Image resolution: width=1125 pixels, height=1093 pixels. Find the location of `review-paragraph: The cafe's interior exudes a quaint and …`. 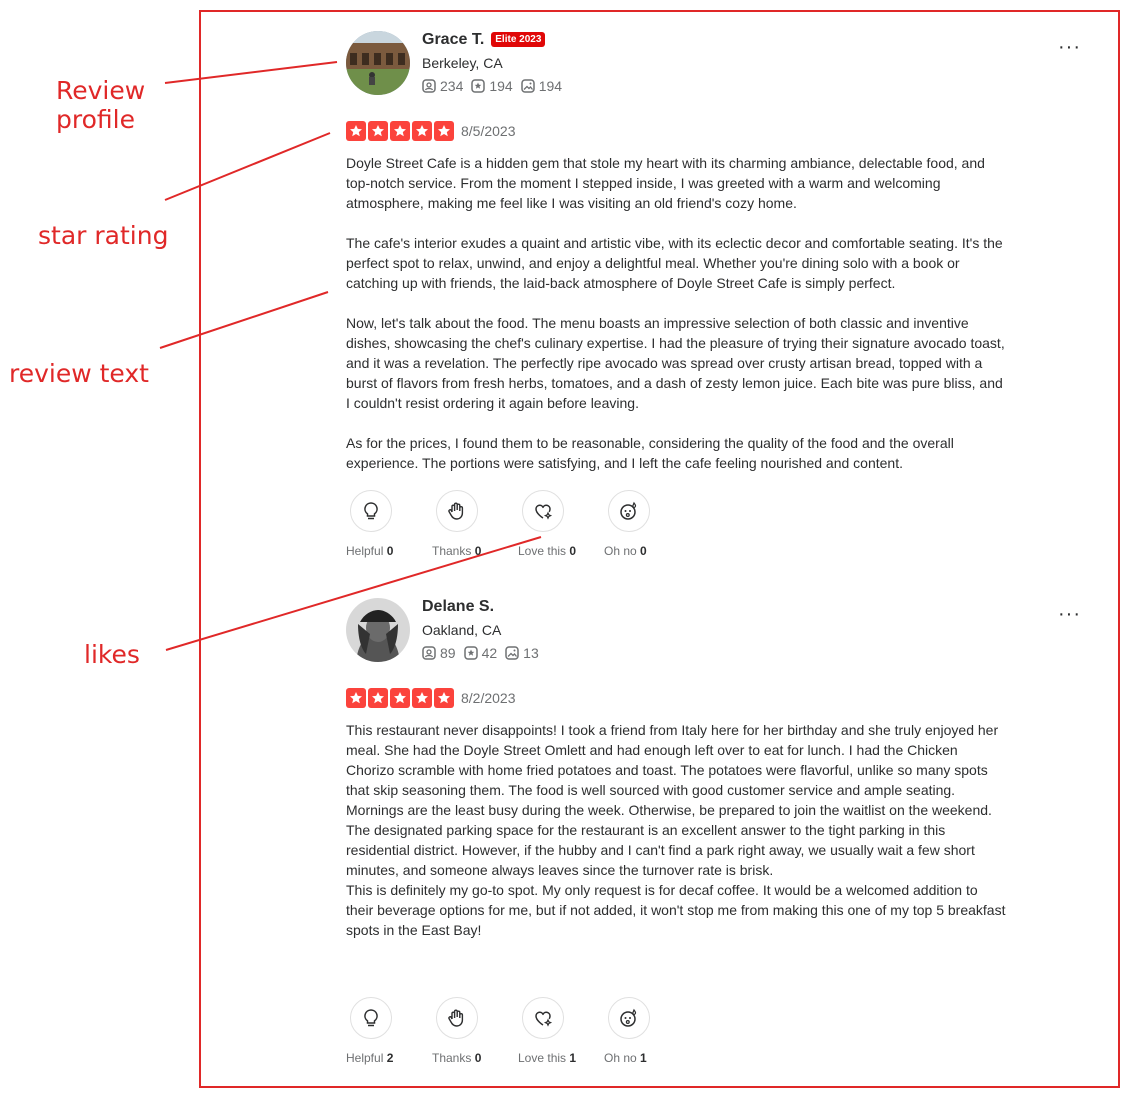

review-paragraph: The cafe's interior exudes a quaint and … is located at coordinates (674, 263).